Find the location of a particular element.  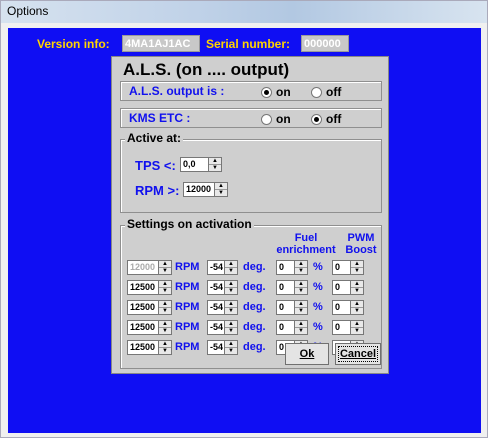

als-on-radio: on is located at coordinates (276, 92).